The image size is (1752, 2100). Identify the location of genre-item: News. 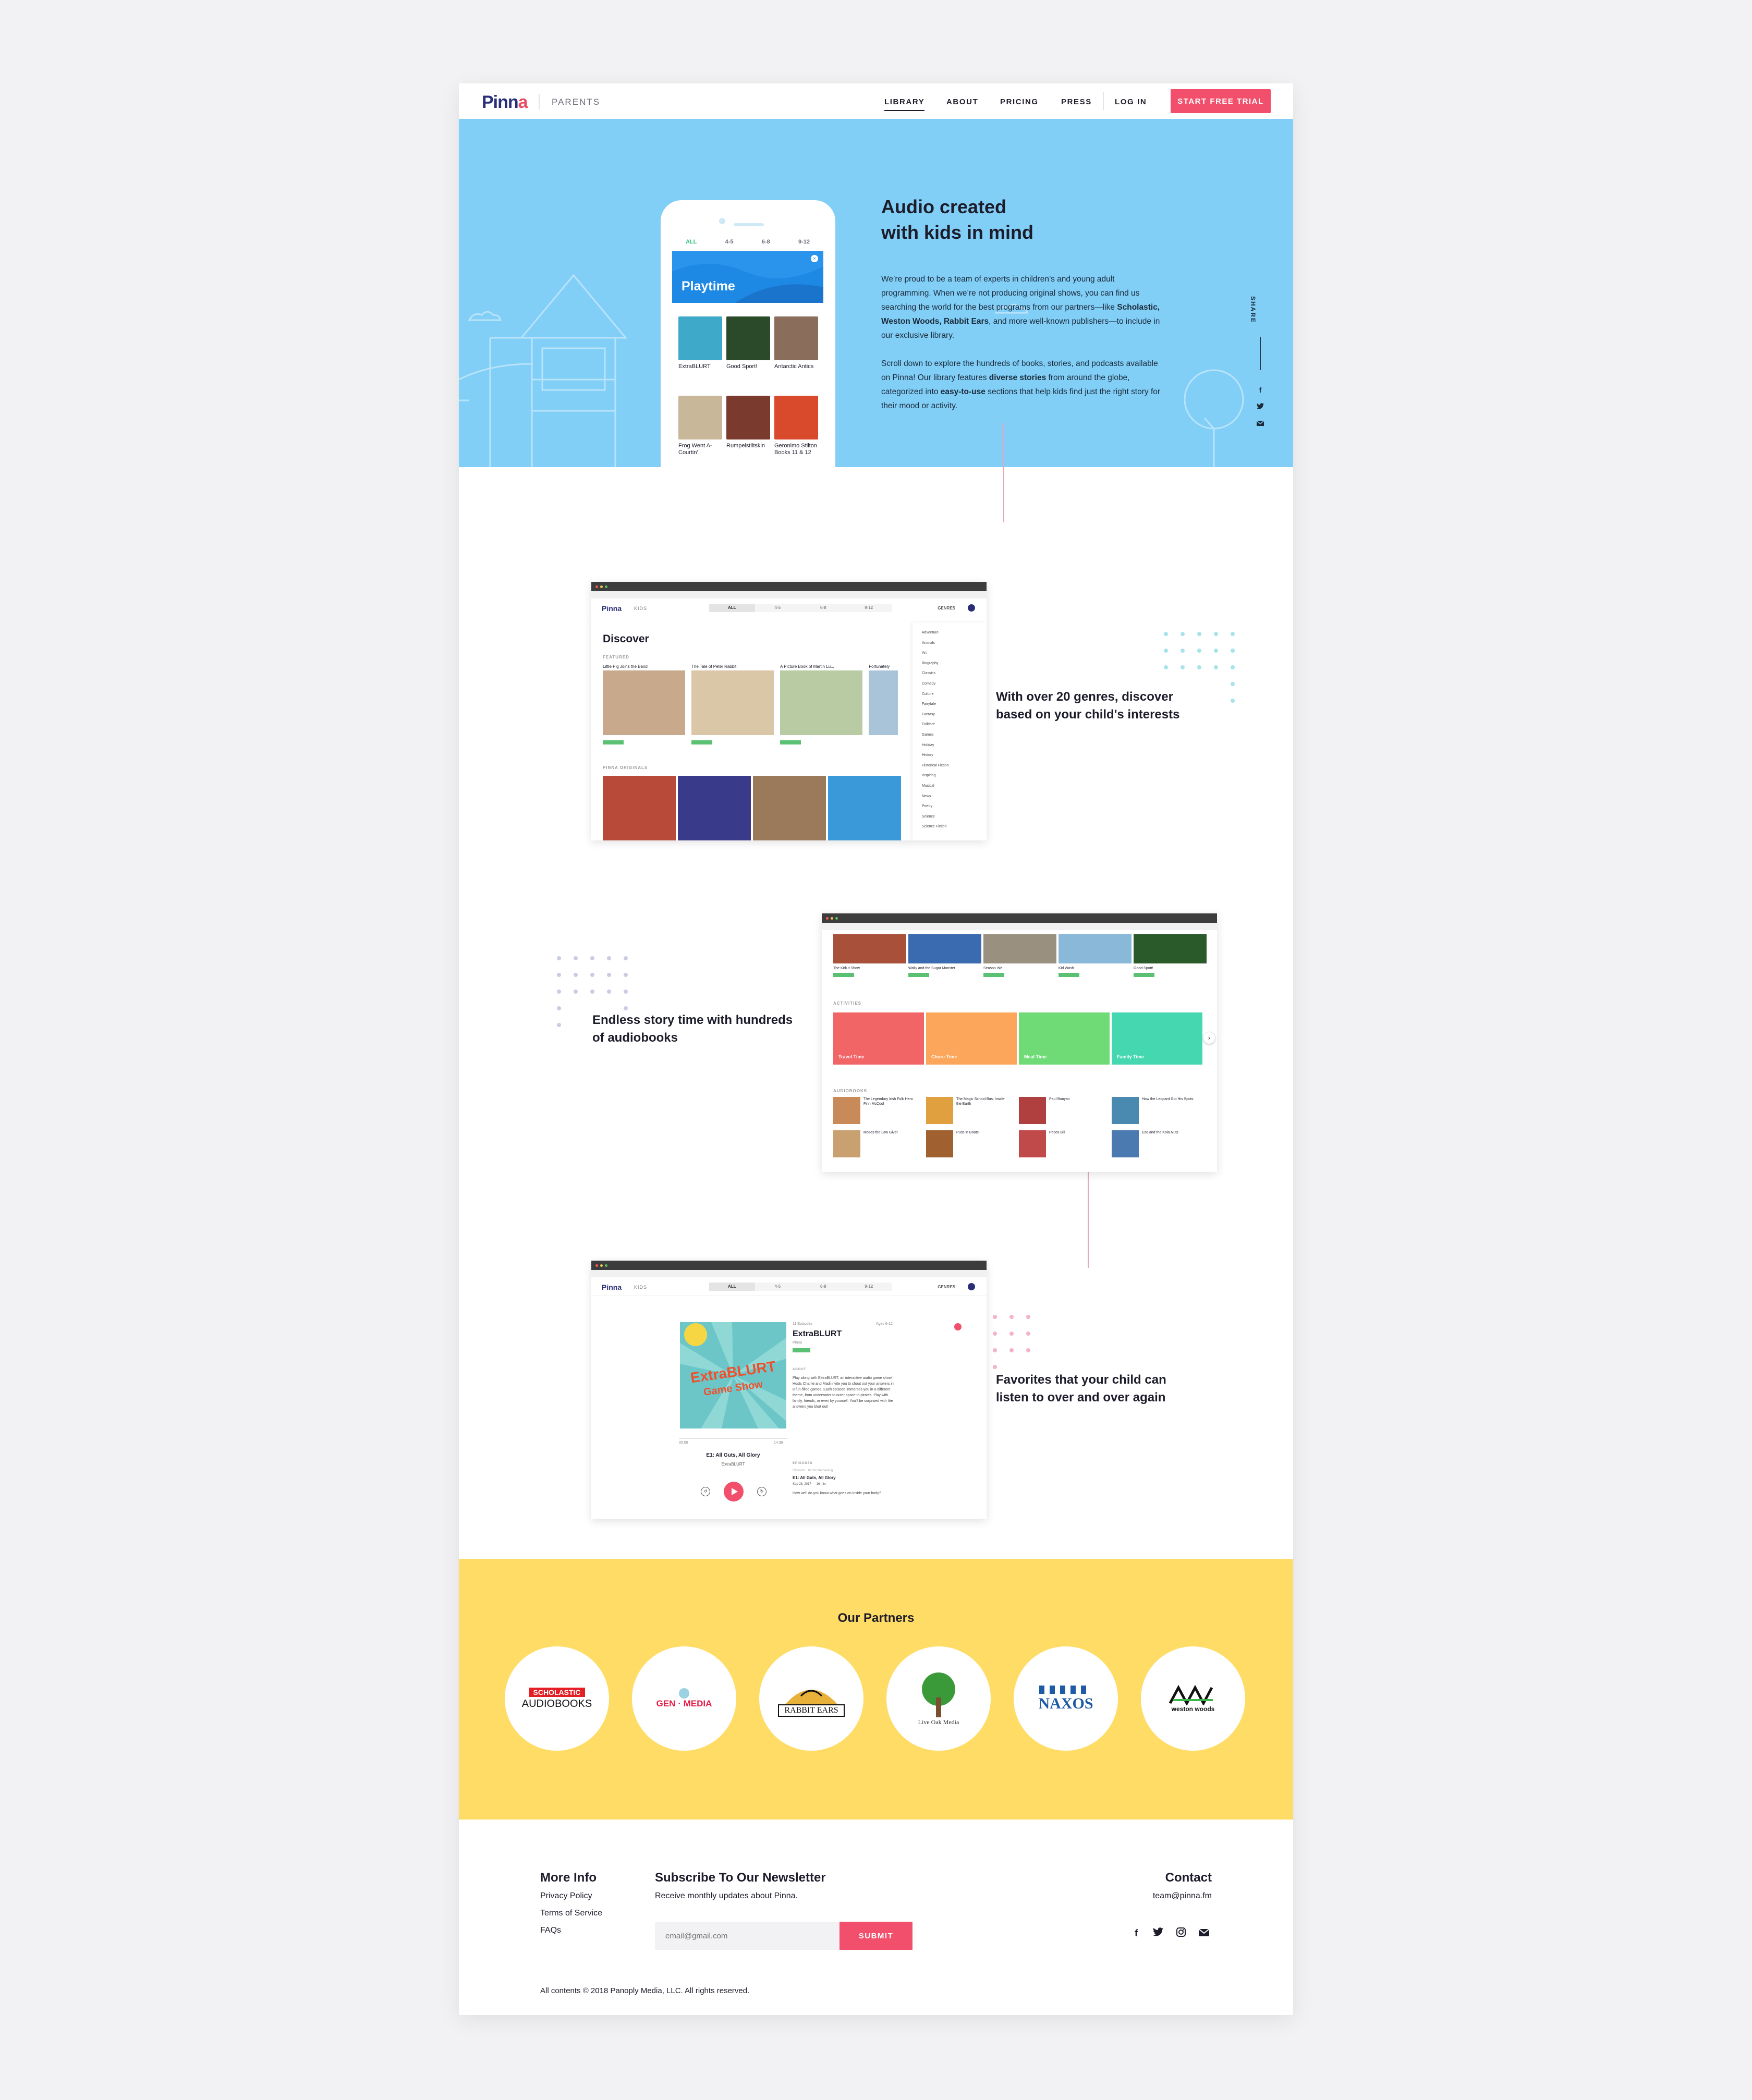
(949, 797).